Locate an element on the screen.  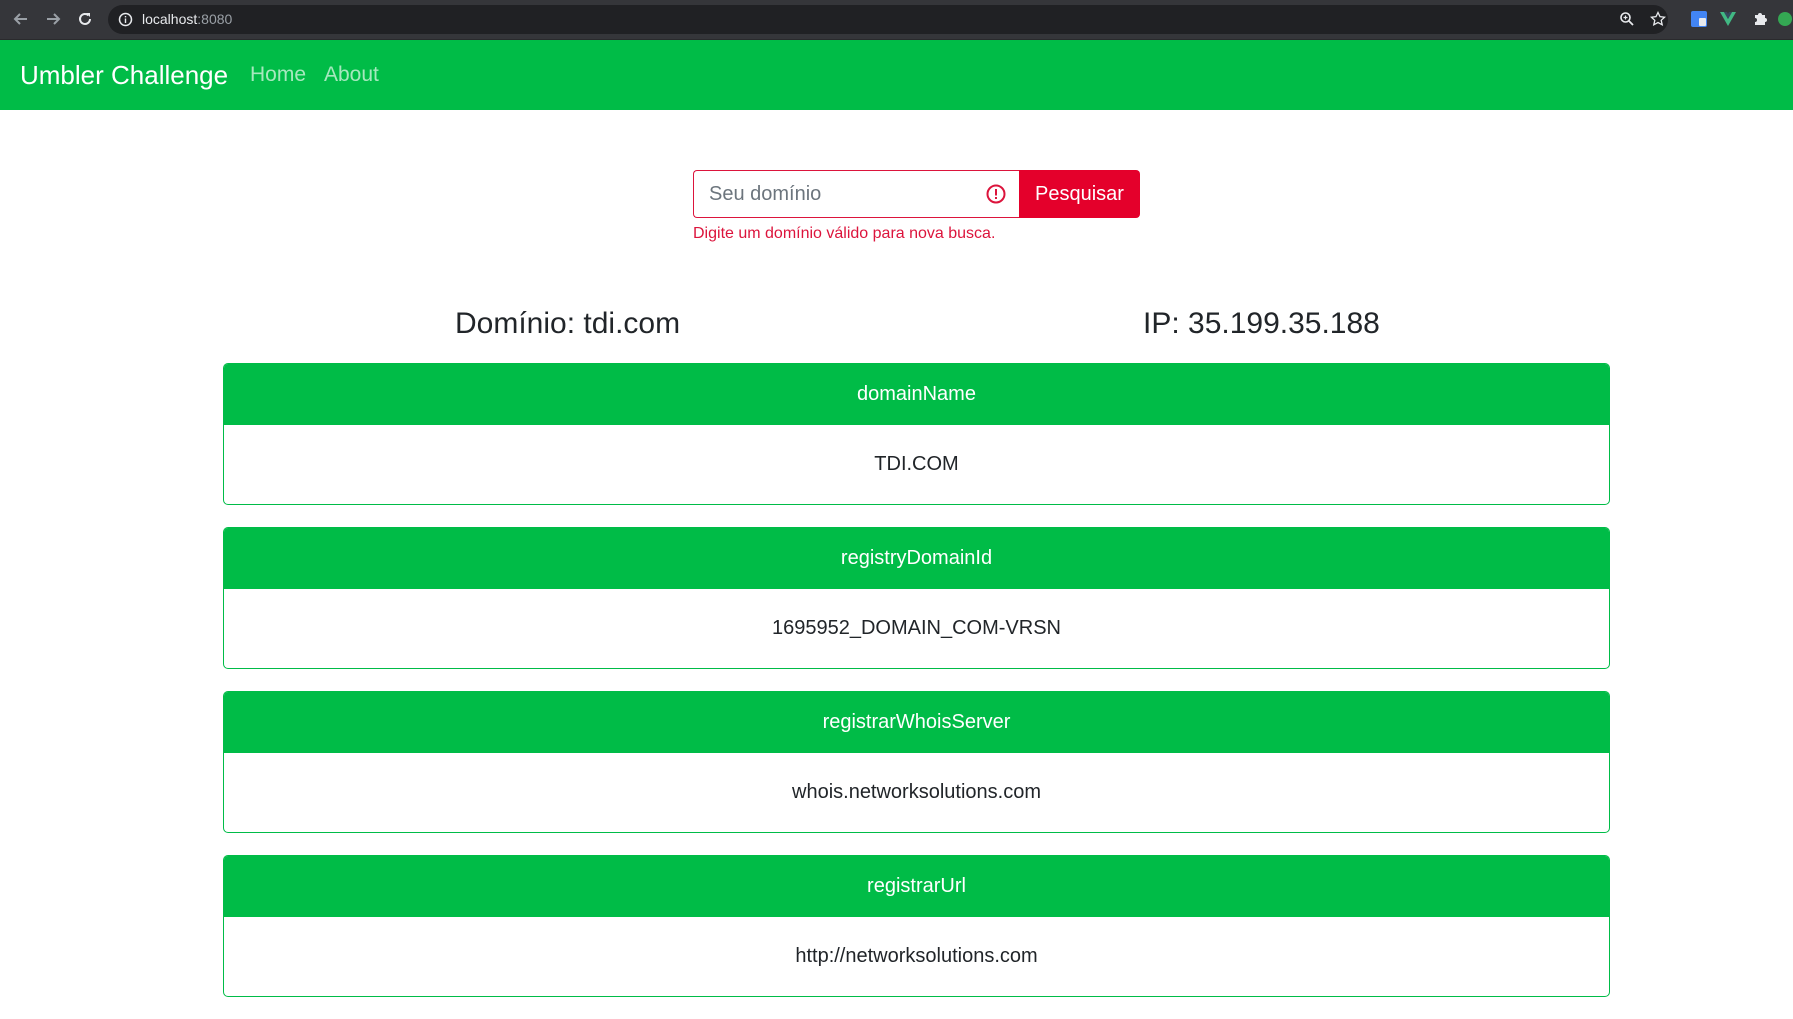
nav-link-about: About is located at coordinates (351, 75).